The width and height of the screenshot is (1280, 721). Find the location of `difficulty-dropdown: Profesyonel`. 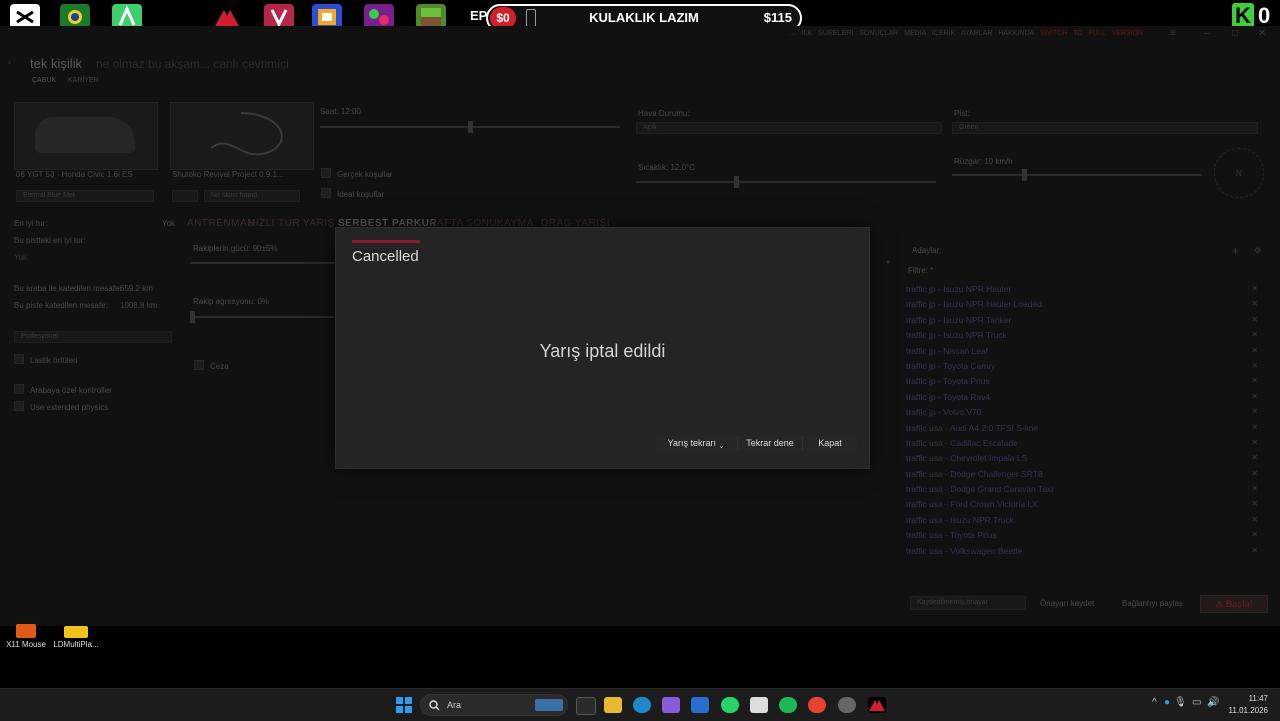

difficulty-dropdown: Profesyonel is located at coordinates (93, 337).